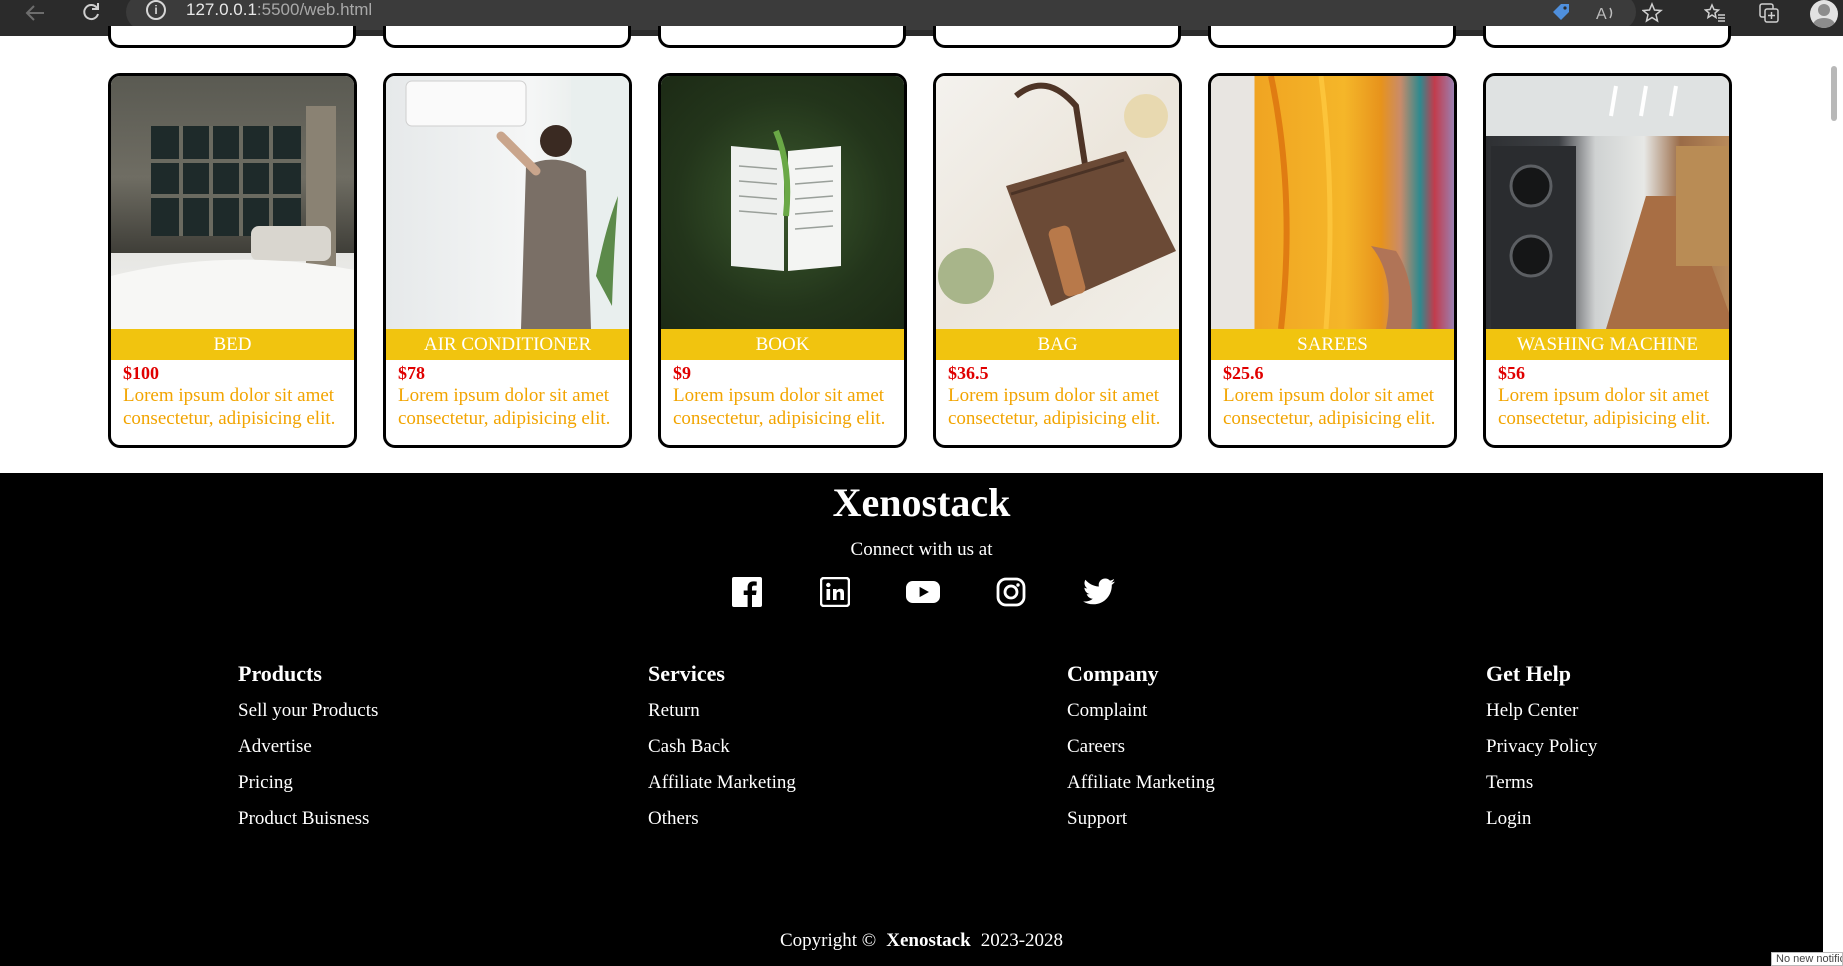  I want to click on product-name: AIR CONDITIONER, so click(507, 344).